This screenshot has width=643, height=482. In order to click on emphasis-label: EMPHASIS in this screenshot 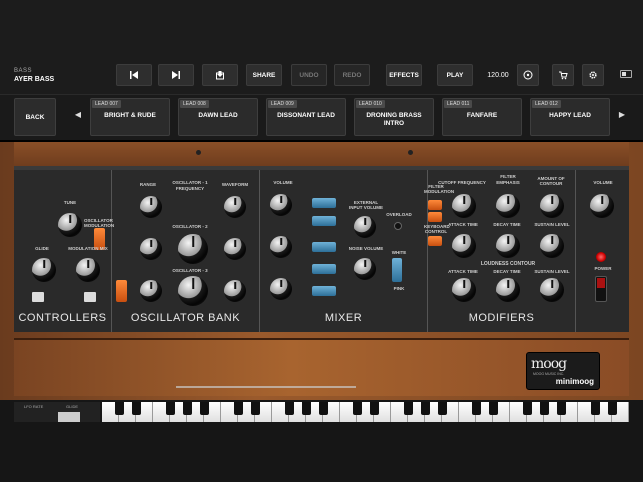, I will do `click(508, 182)`.